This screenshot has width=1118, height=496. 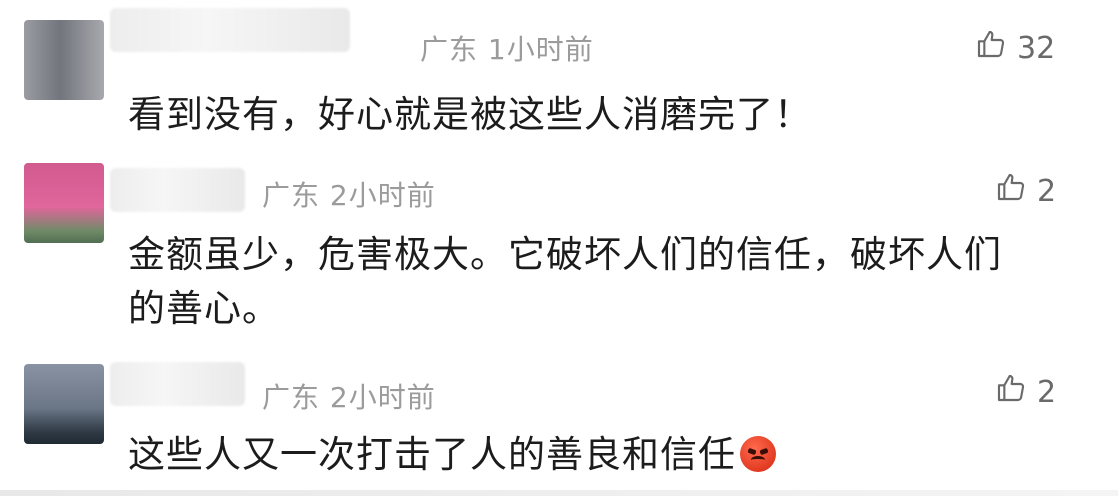 I want to click on comment-text-line: 的善心。, so click(x=204, y=308).